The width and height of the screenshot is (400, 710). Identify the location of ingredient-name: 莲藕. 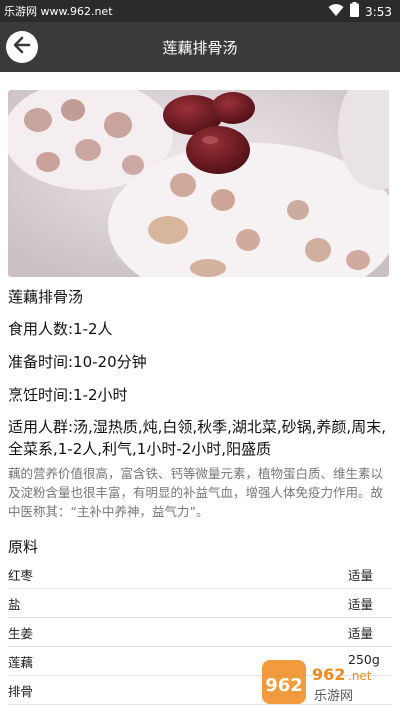
(21, 662).